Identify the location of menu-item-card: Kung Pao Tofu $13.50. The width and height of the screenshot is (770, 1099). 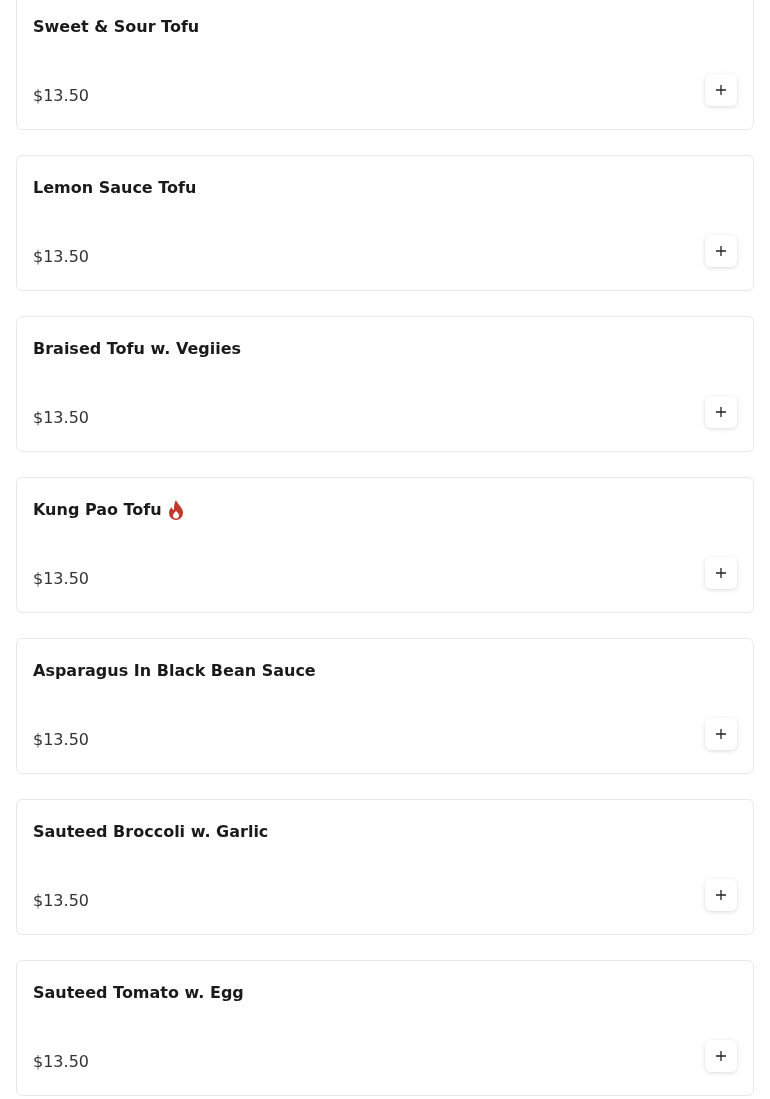
(385, 545).